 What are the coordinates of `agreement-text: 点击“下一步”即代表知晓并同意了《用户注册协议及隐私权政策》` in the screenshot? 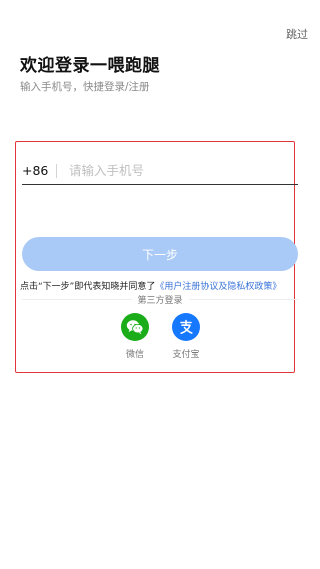 It's located at (150, 285).